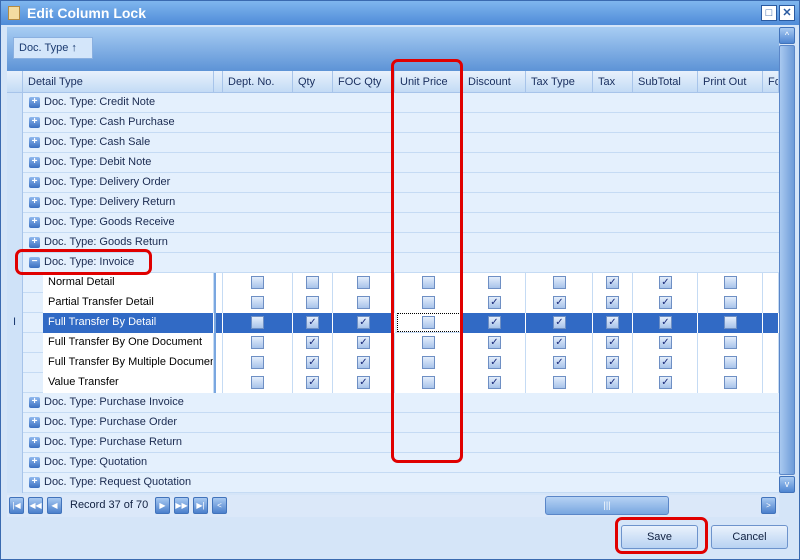 The image size is (800, 560). I want to click on column-header: Unit Price, so click(429, 82).